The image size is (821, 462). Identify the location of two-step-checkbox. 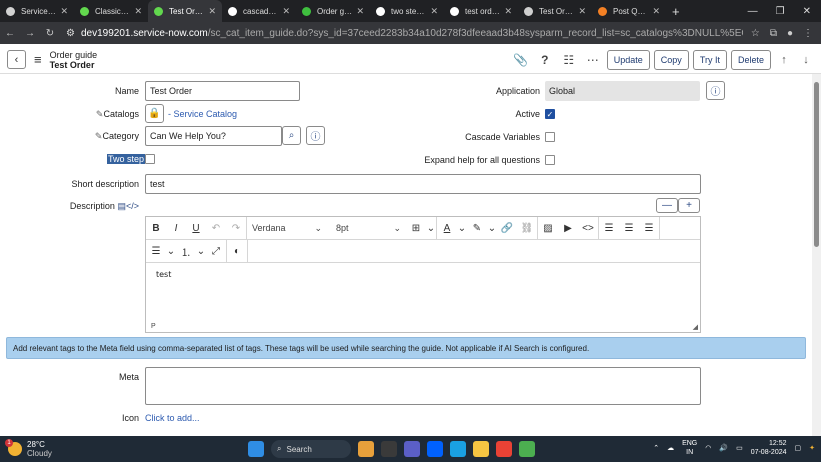
(150, 159).